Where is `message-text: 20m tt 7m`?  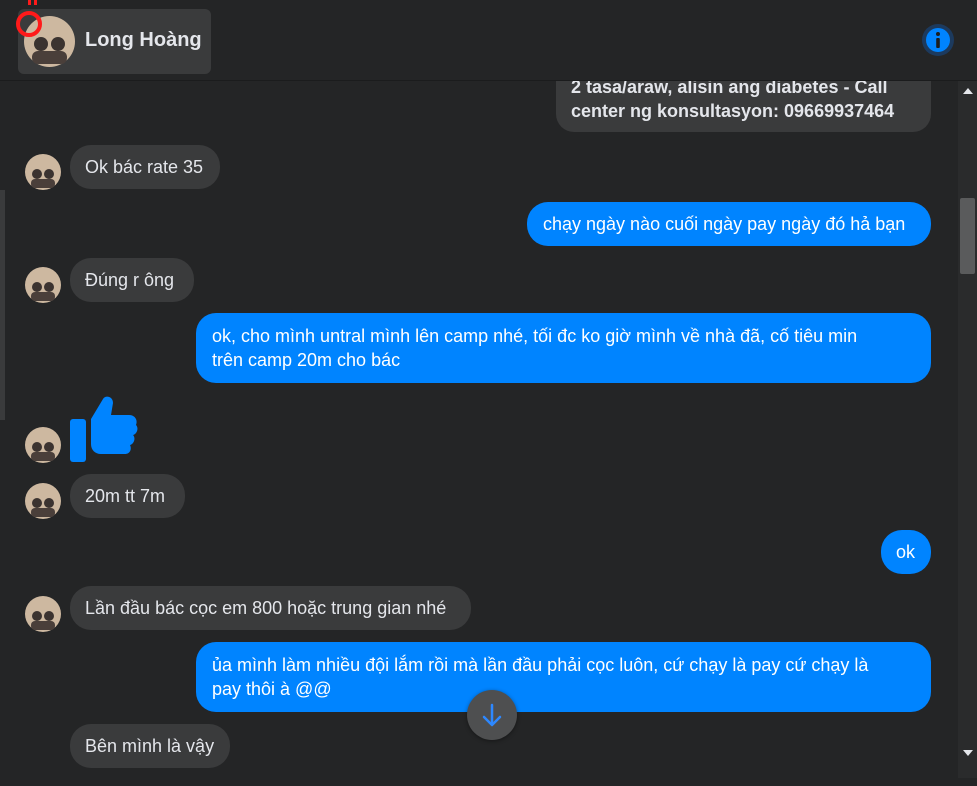
message-text: 20m tt 7m is located at coordinates (125, 496).